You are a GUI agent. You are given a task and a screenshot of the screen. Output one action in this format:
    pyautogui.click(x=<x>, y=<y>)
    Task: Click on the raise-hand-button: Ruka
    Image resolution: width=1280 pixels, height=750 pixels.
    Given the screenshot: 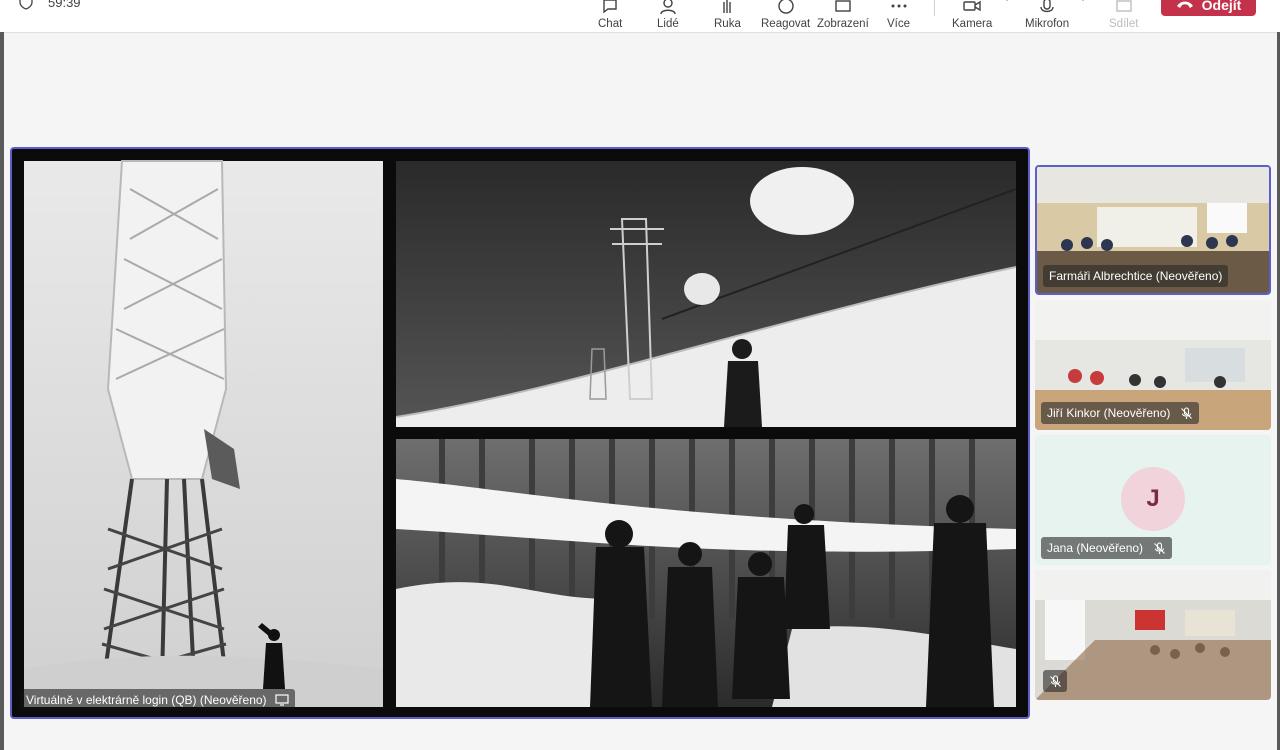 What is the action you would take?
    pyautogui.click(x=727, y=15)
    